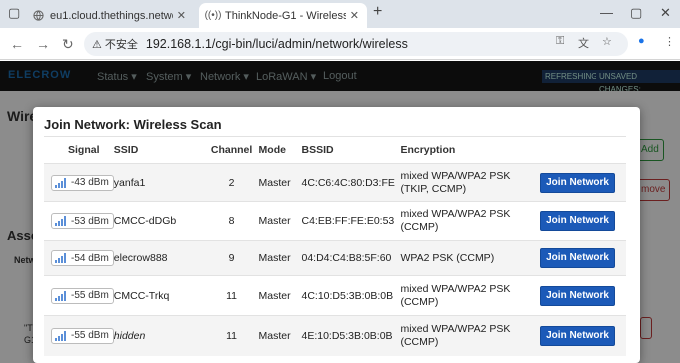 The image size is (680, 363). What do you see at coordinates (159, 258) in the screenshot?
I see `ssid-cell: elecrow888` at bounding box center [159, 258].